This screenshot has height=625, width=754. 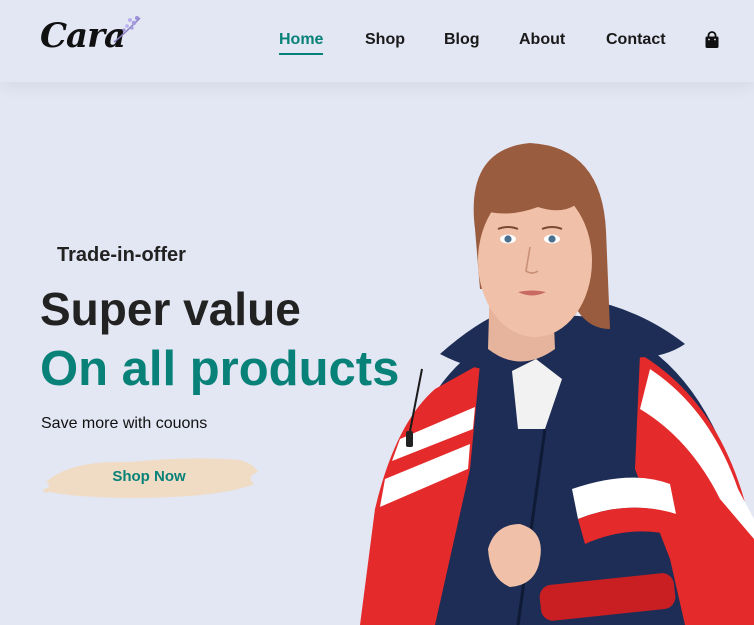 What do you see at coordinates (301, 43) in the screenshot?
I see `nav-item-home: Home` at bounding box center [301, 43].